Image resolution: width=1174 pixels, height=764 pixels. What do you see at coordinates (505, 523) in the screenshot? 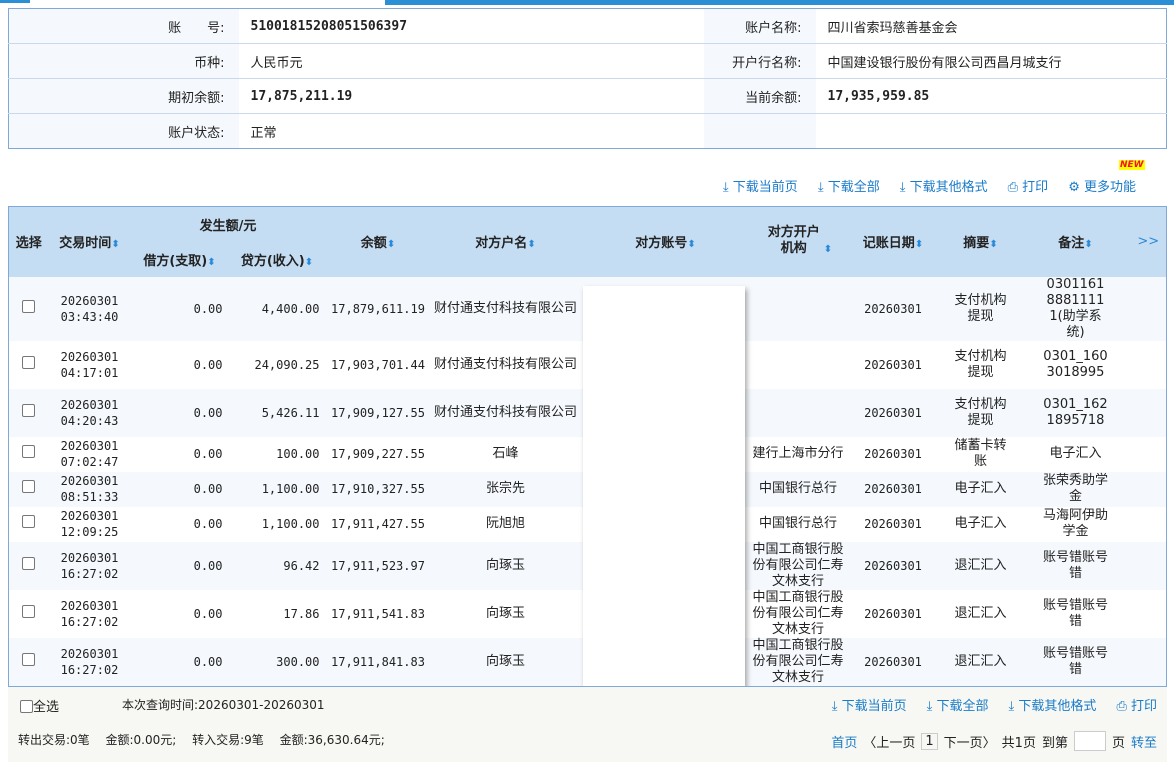
I see `cp-name: 阮旭旭` at bounding box center [505, 523].